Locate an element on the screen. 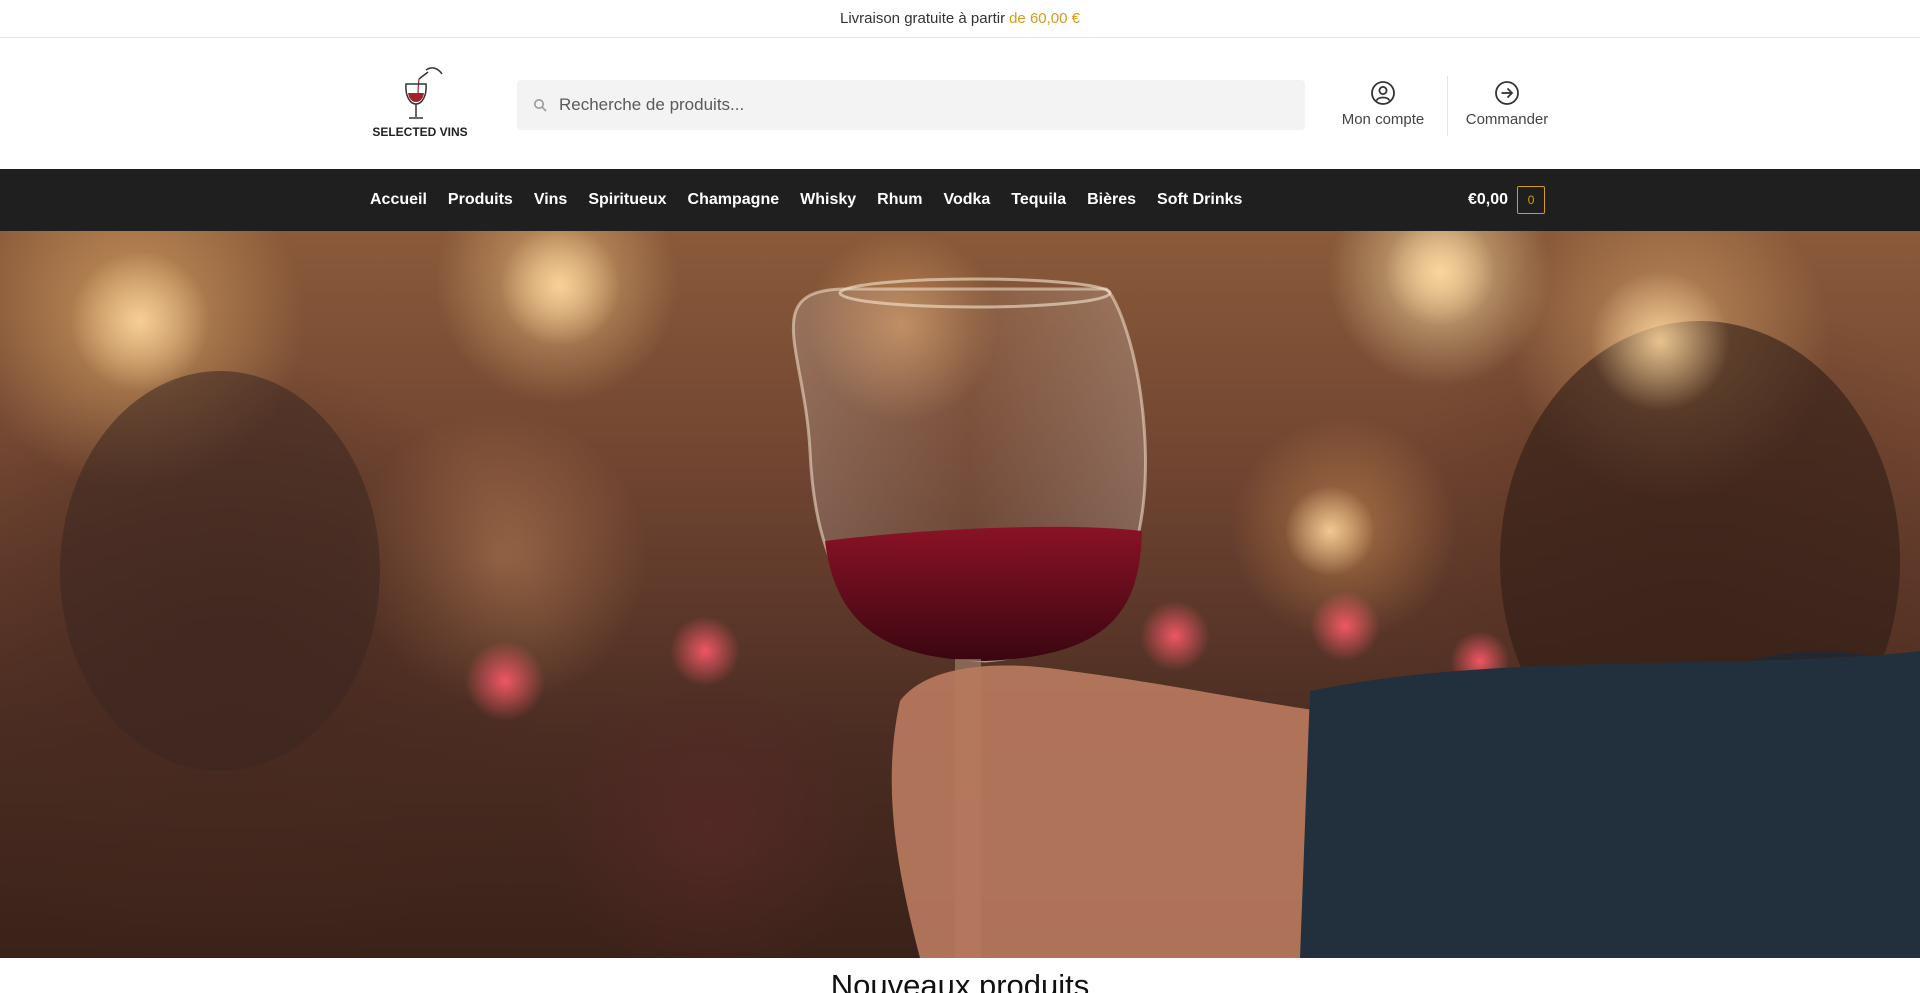  product-search is located at coordinates (911, 105).